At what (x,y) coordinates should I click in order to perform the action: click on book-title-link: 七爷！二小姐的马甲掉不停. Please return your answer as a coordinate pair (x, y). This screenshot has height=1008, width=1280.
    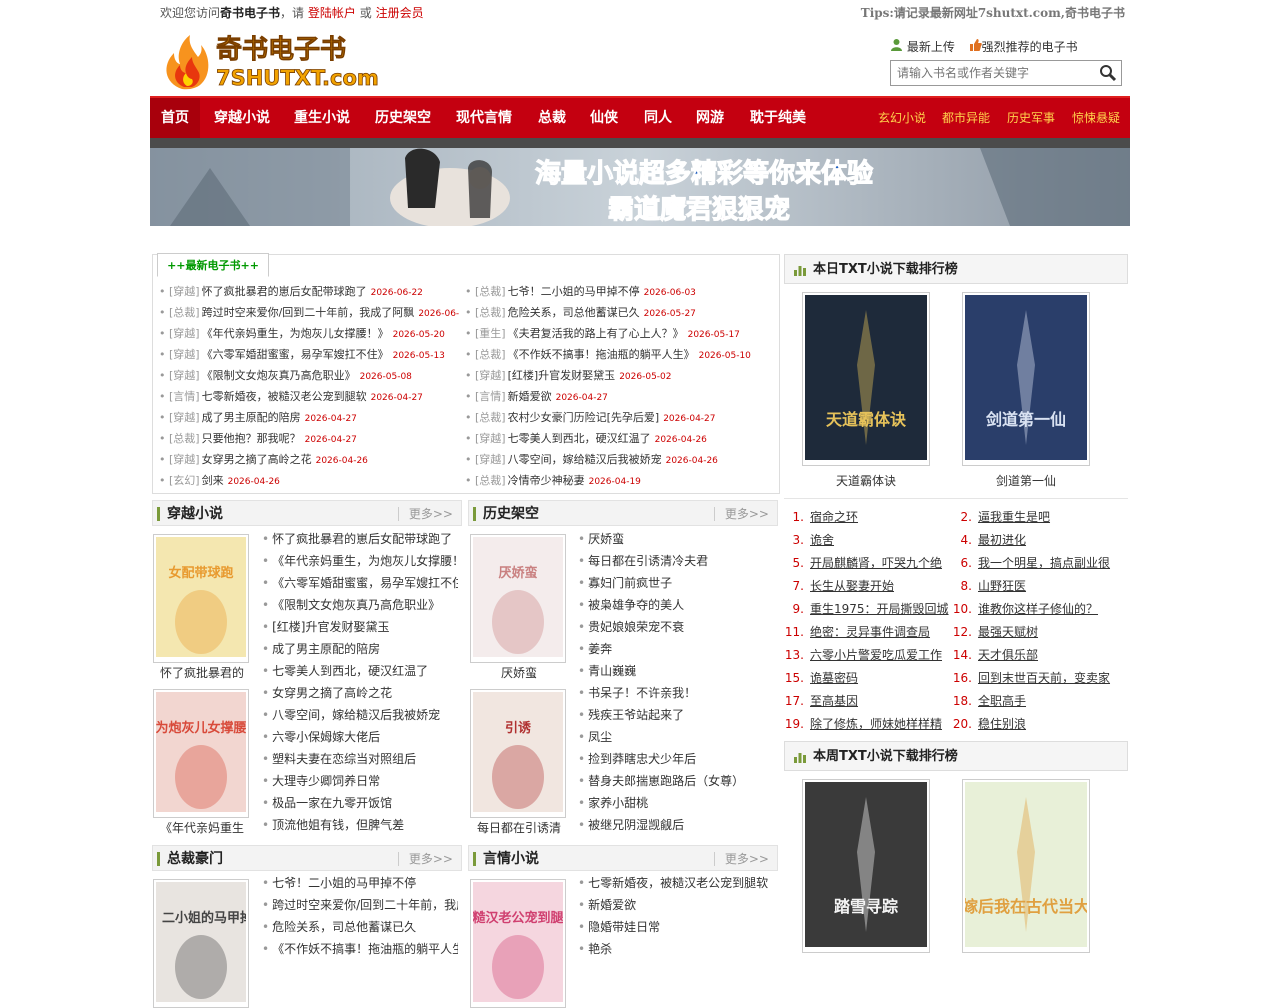
    Looking at the image, I should click on (574, 291).